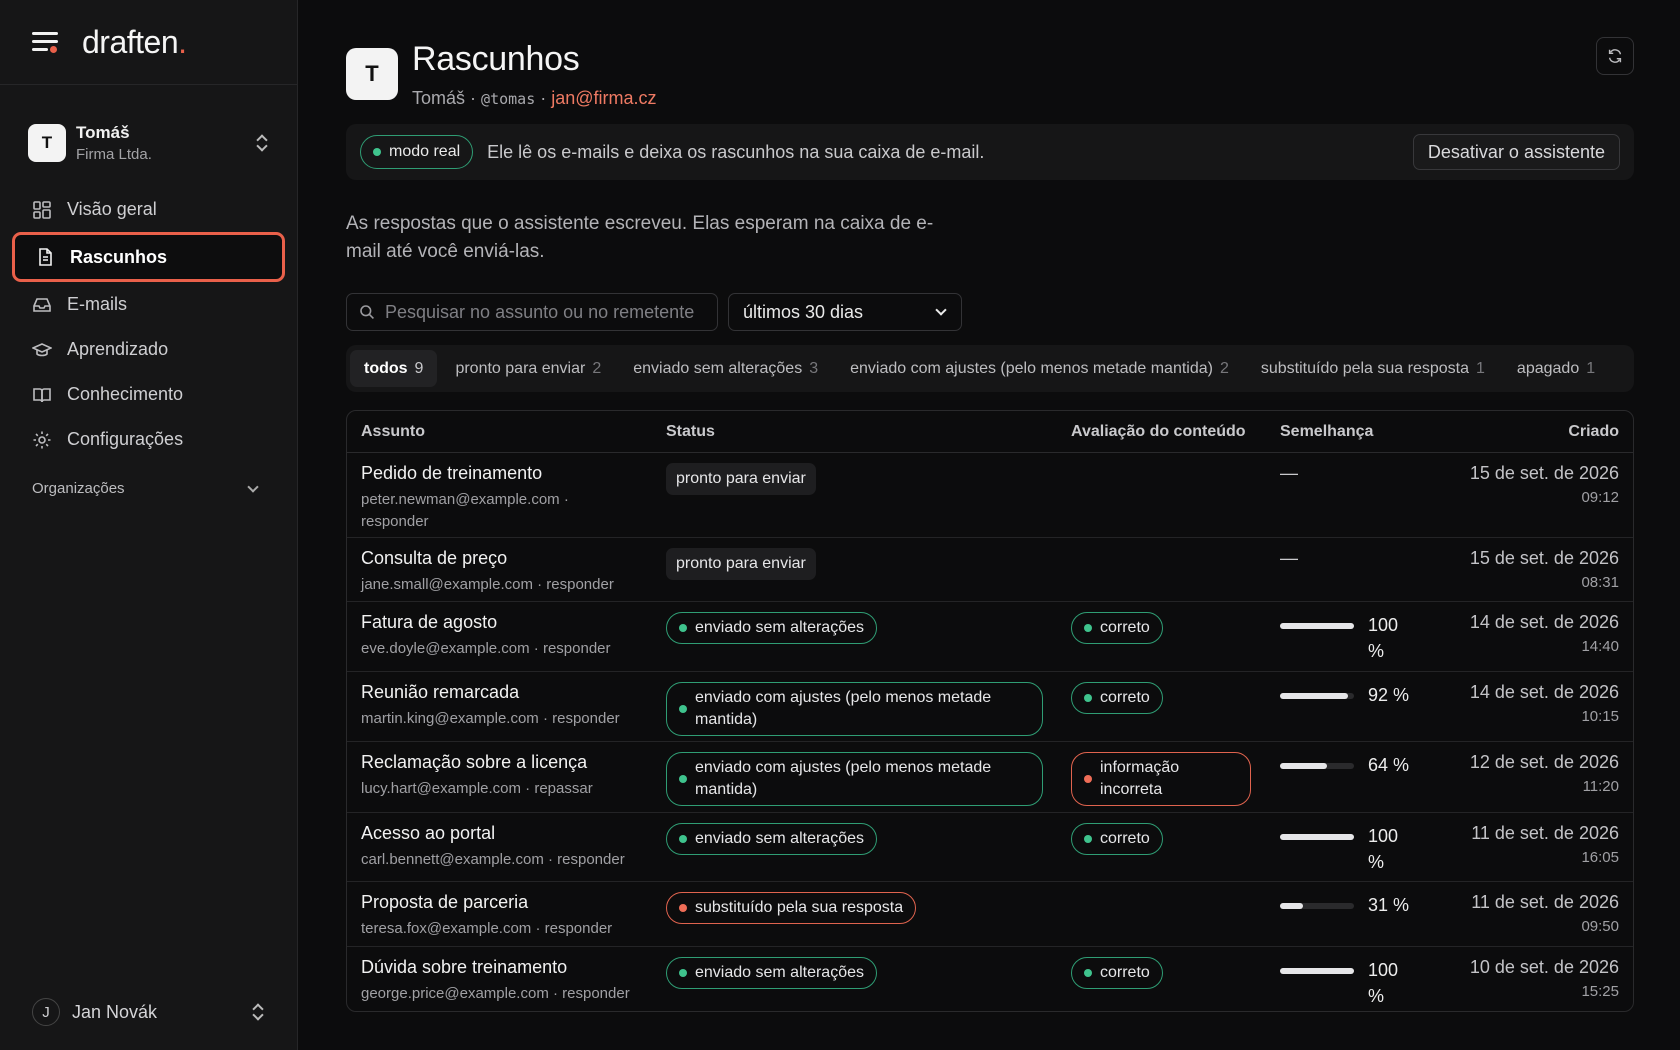  What do you see at coordinates (868, 432) in the screenshot?
I see `column-status: Status` at bounding box center [868, 432].